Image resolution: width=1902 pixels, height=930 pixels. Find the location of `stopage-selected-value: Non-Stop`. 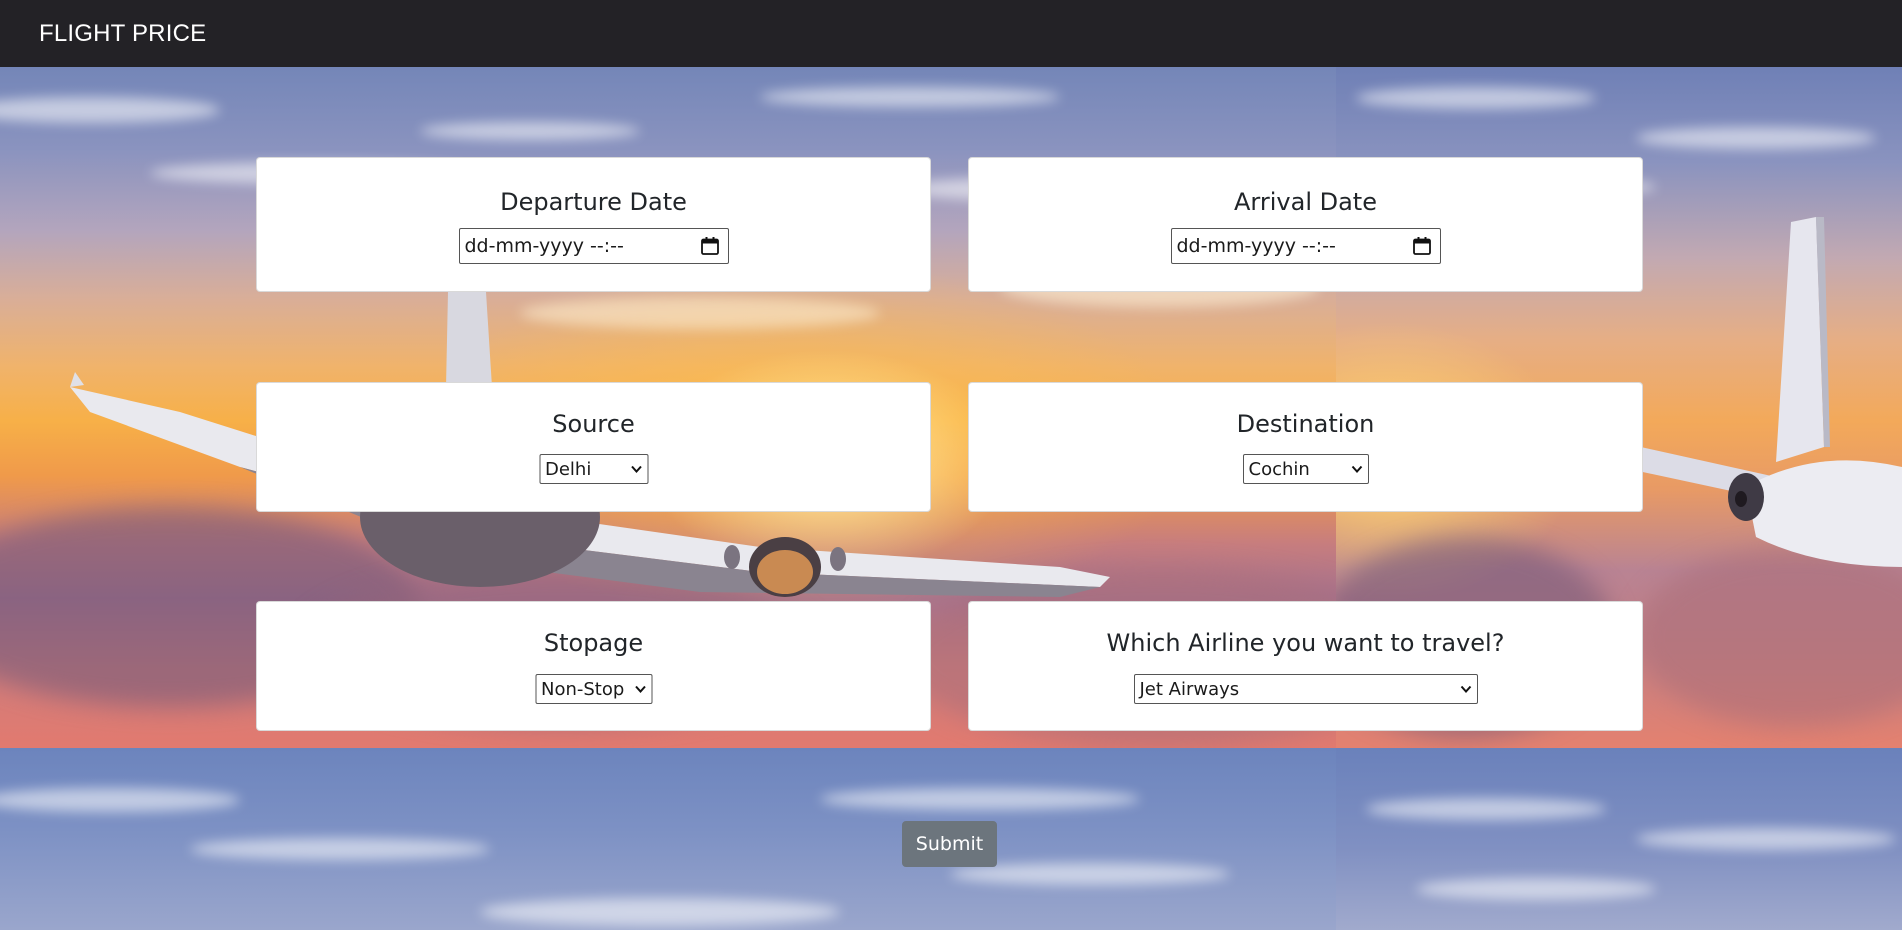

stopage-selected-value: Non-Stop is located at coordinates (583, 689).